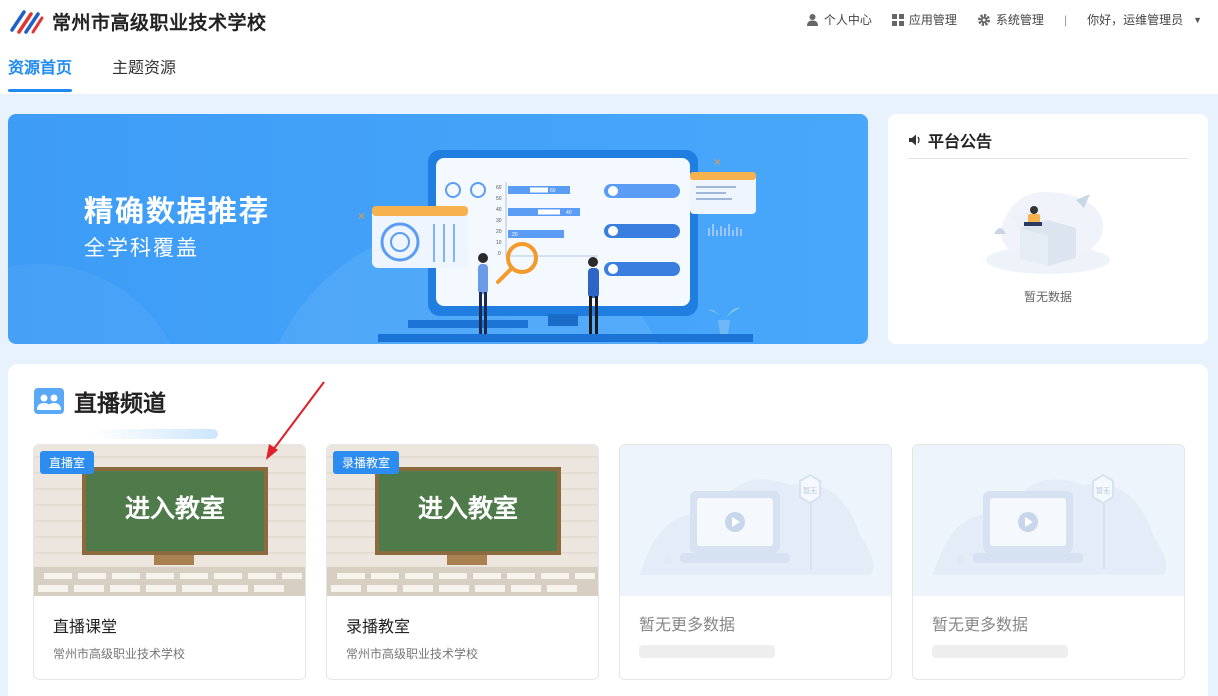 Image resolution: width=1218 pixels, height=696 pixels. Describe the element at coordinates (557, 246) in the screenshot. I see `data-dashboard-illustration: 60 50 40 30 20 10 0 60 40 20 × ×` at that location.